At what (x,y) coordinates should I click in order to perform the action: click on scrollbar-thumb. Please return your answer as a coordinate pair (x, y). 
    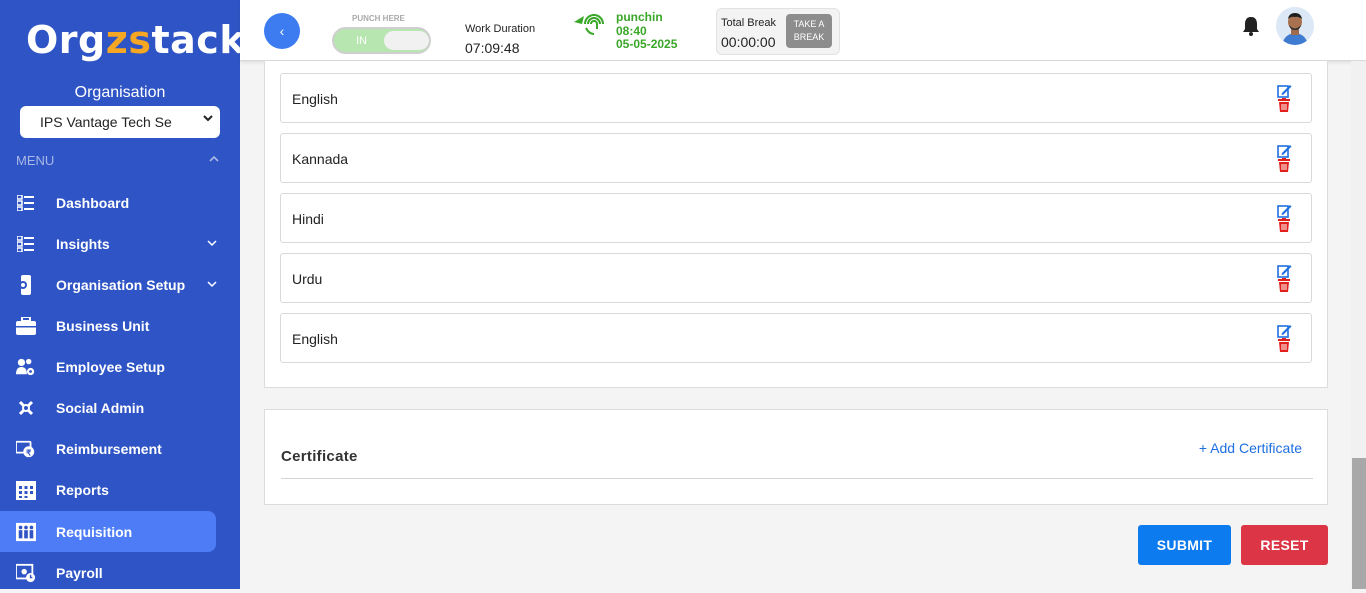
    Looking at the image, I should click on (1359, 523).